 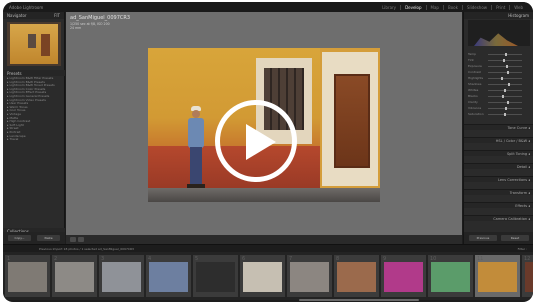 What do you see at coordinates (499, 114) in the screenshot?
I see `slider-saturation: Saturation` at bounding box center [499, 114].